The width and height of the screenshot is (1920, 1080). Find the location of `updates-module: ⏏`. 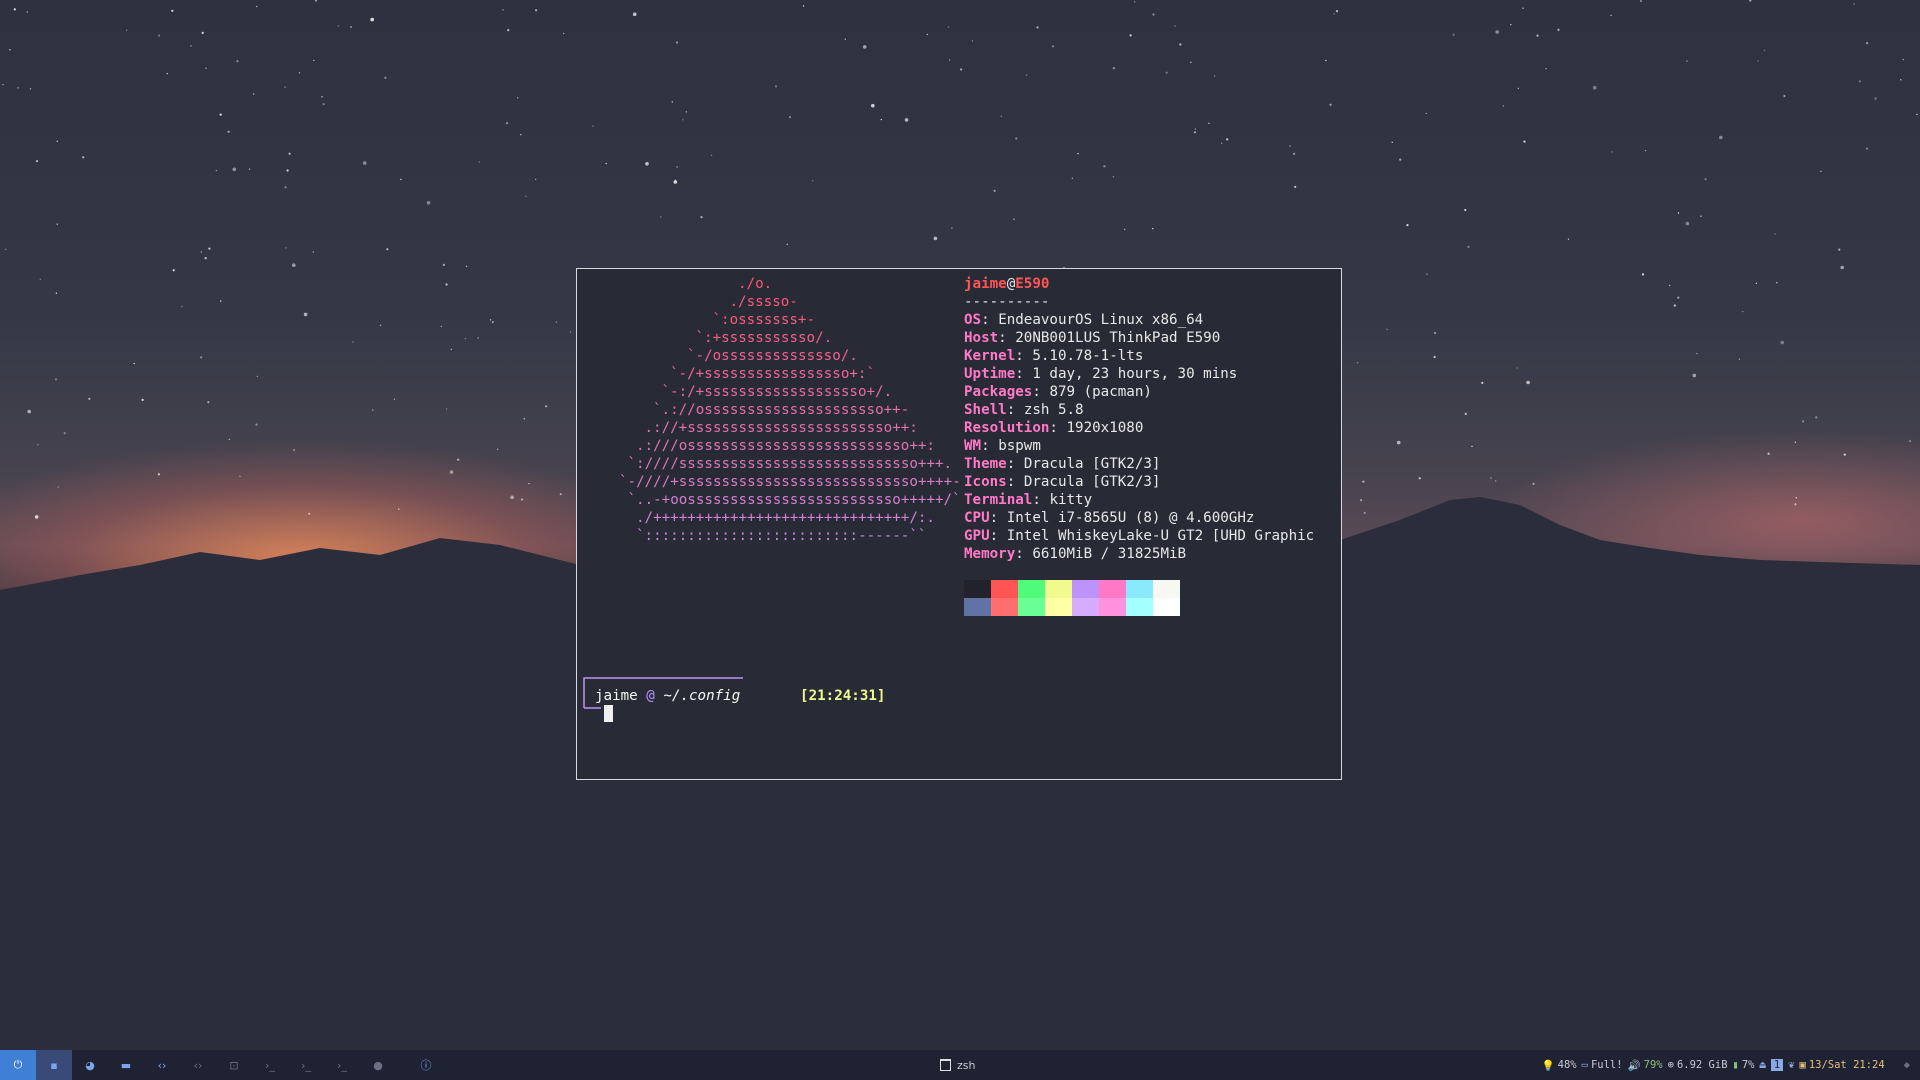

updates-module: ⏏ is located at coordinates (1763, 1065).